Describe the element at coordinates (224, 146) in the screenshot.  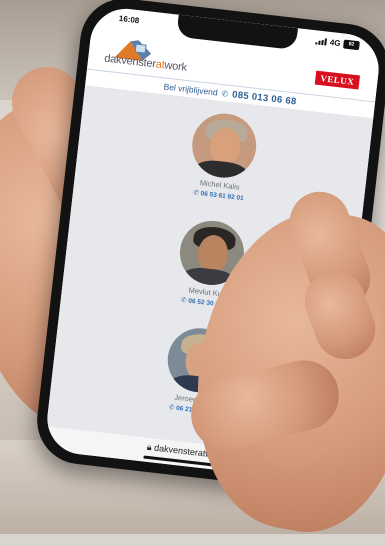
I see `avatar` at that location.